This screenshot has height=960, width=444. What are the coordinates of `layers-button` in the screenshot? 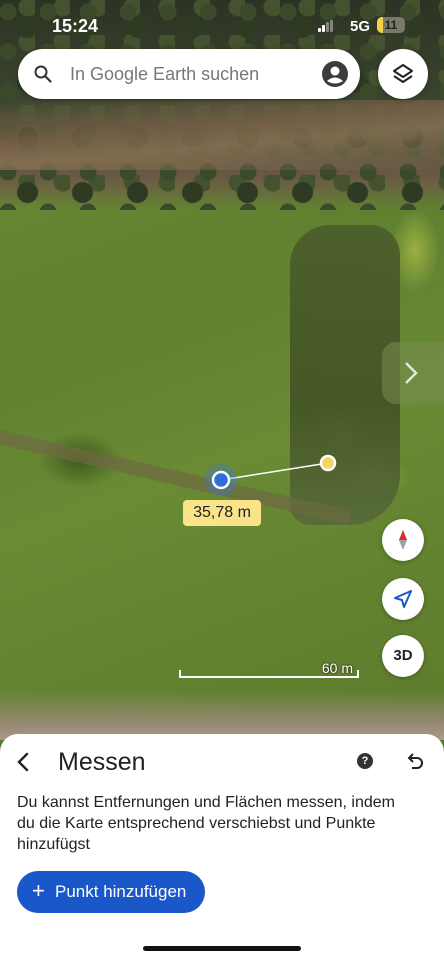 It's located at (403, 74).